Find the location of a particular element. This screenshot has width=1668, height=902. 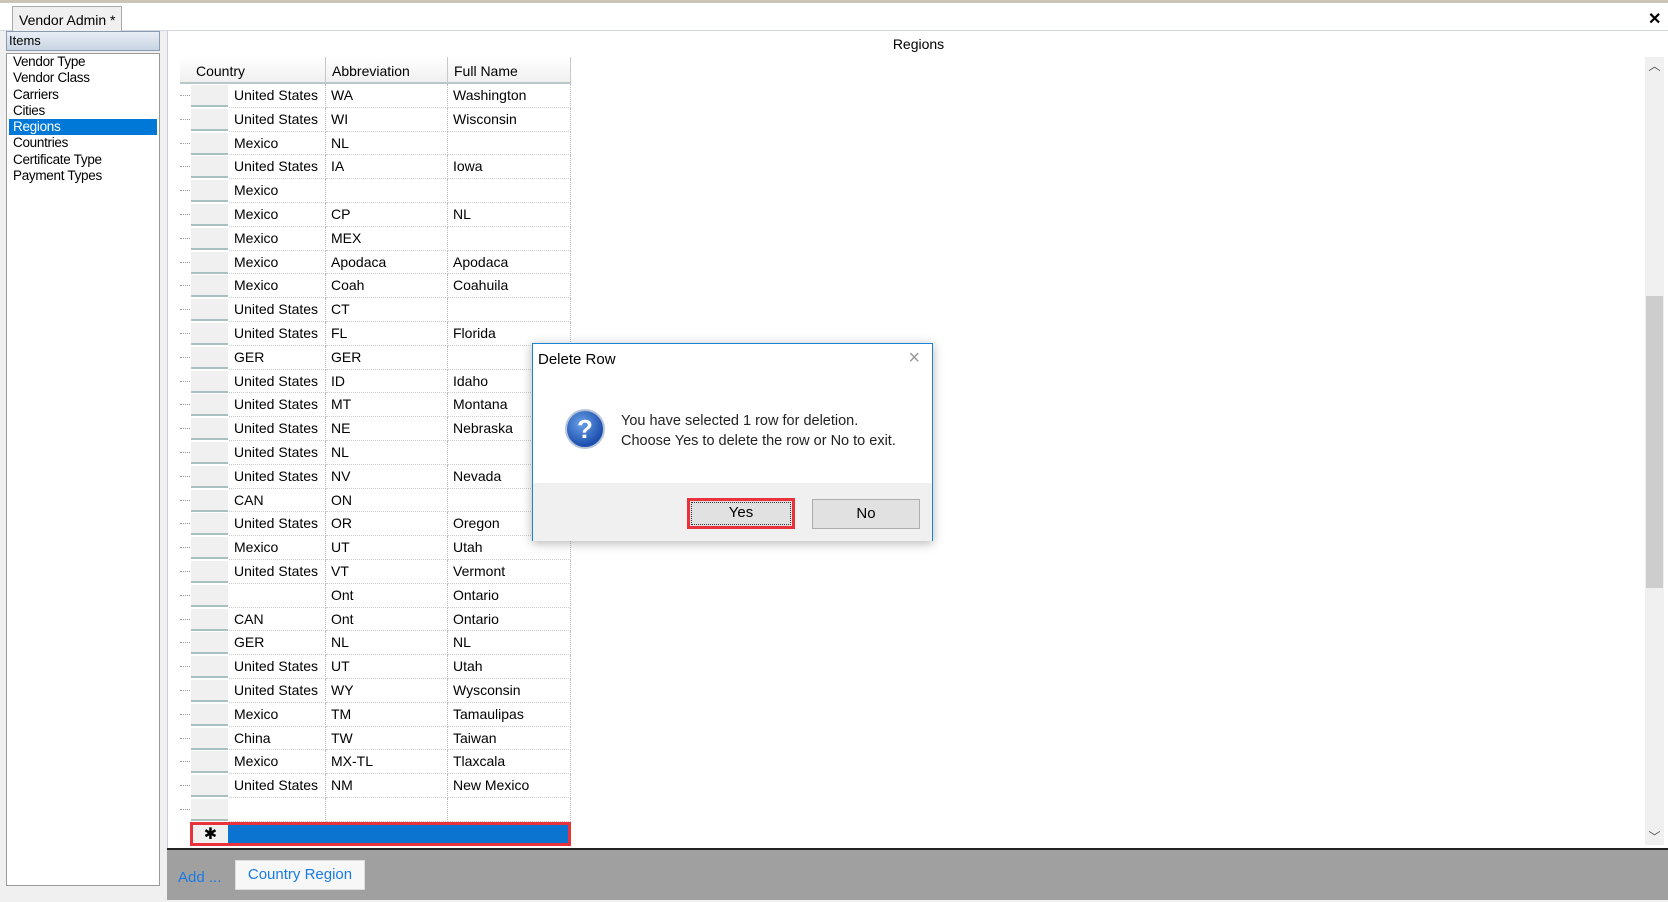

cell-abbreviation: MEX is located at coordinates (387, 238).